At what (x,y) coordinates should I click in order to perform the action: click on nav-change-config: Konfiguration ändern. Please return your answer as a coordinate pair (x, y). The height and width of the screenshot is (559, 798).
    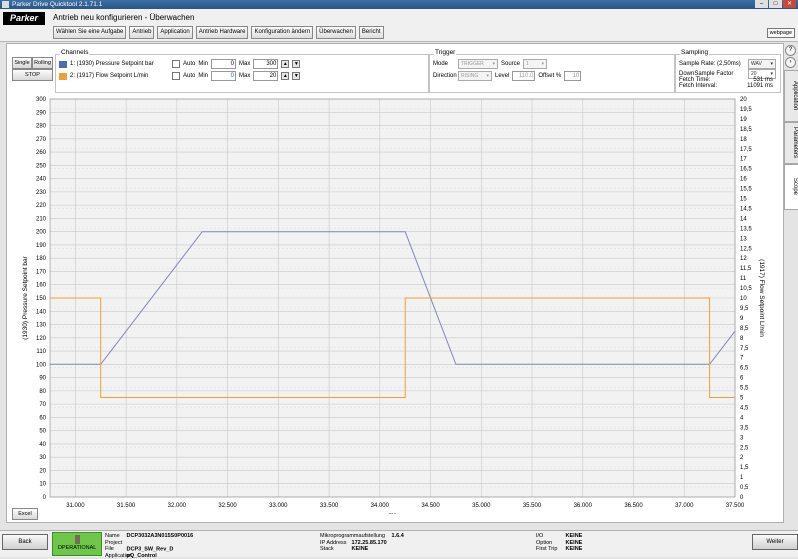
    Looking at the image, I should click on (282, 32).